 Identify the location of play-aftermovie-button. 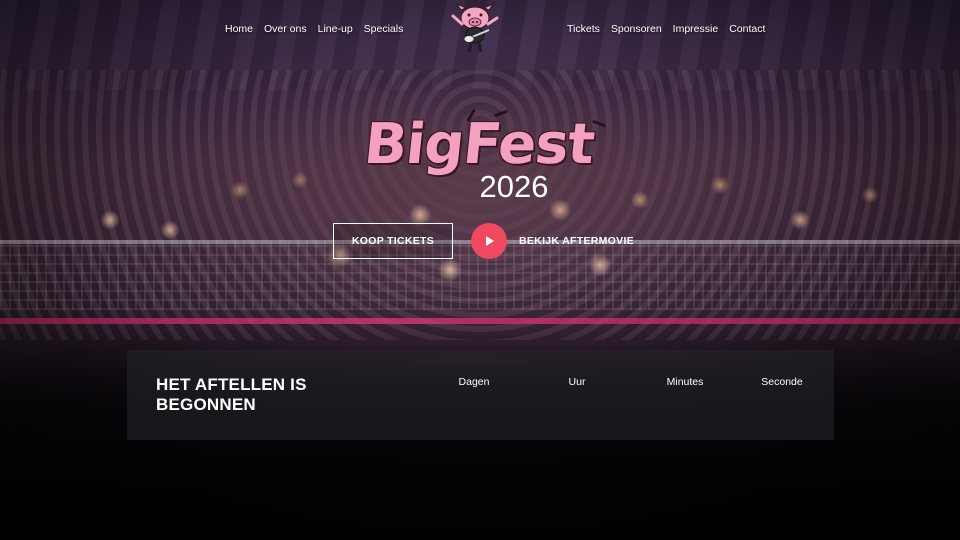
(489, 241).